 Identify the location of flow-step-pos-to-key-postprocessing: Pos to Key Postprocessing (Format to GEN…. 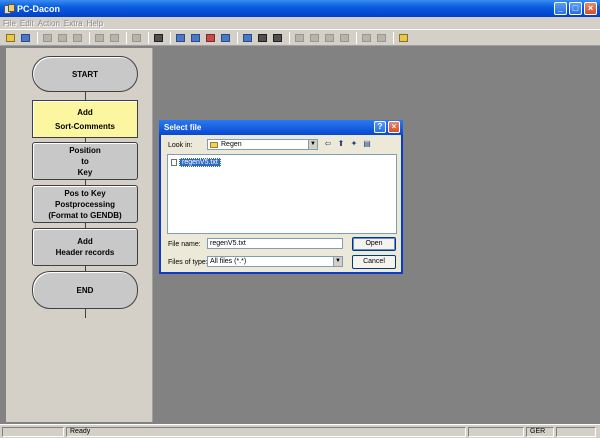
(85, 204).